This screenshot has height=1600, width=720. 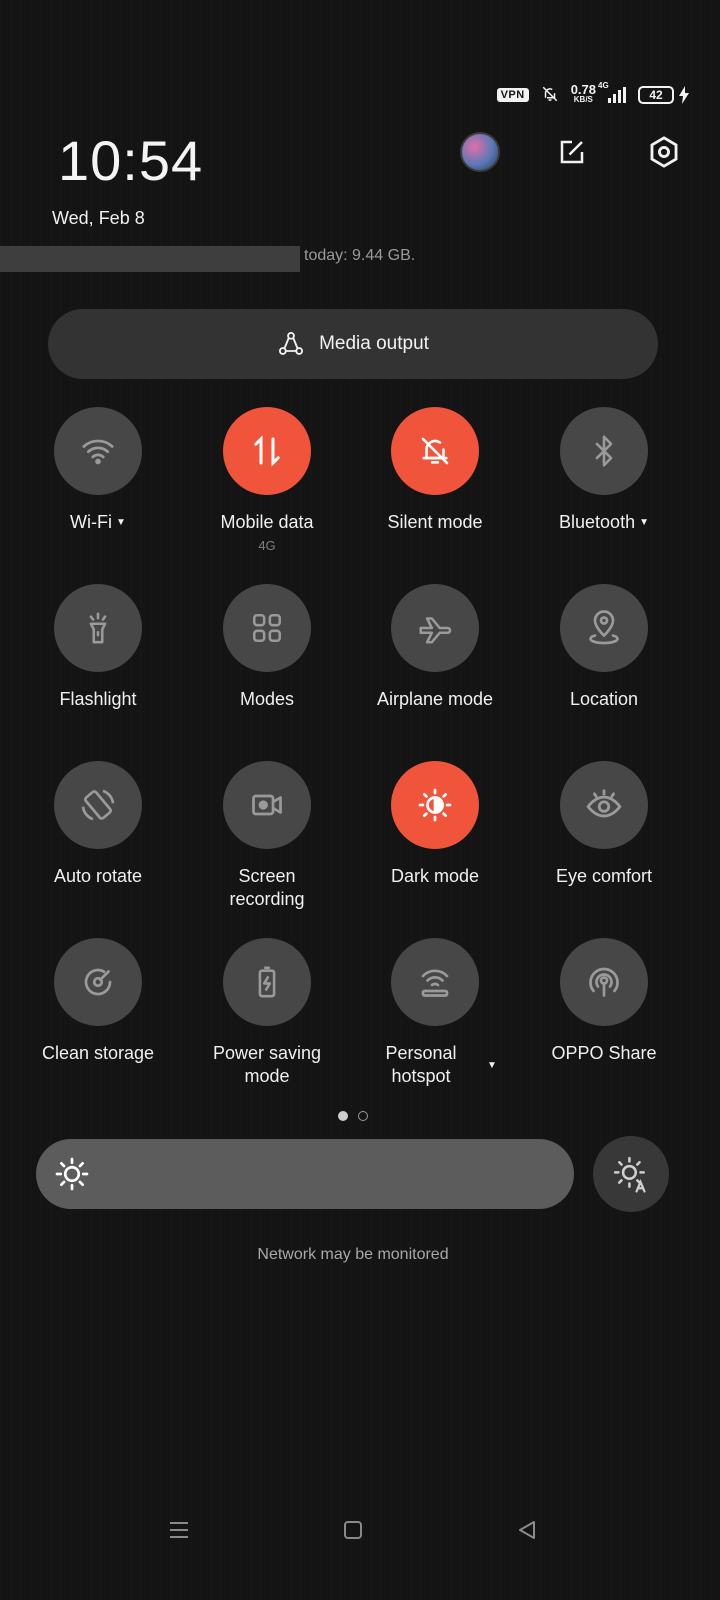 I want to click on avatar, so click(x=480, y=152).